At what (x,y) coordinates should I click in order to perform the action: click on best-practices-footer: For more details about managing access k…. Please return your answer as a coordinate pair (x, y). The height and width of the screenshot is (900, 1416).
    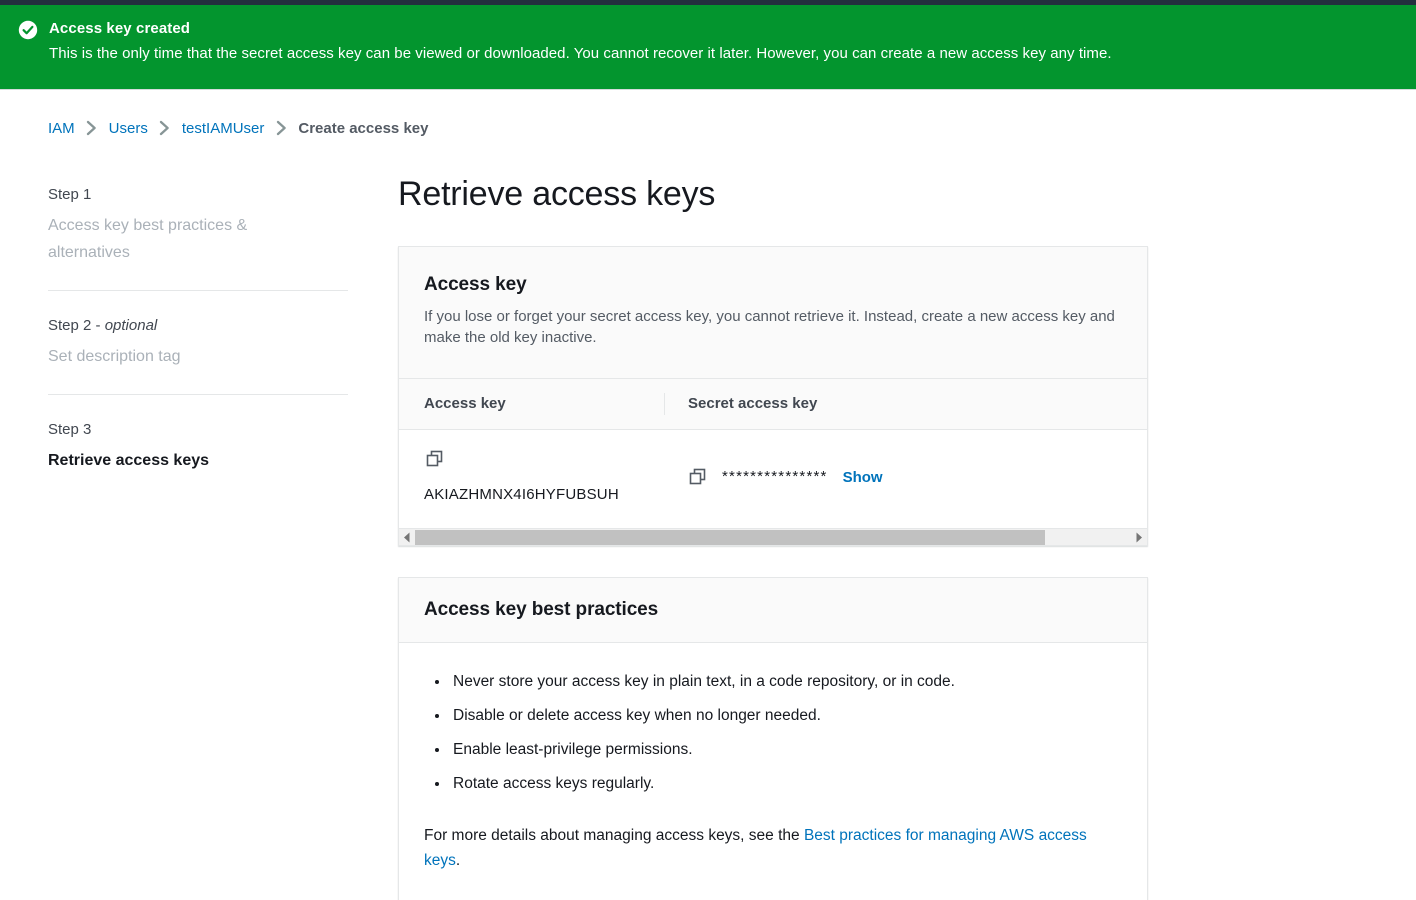
    Looking at the image, I should click on (773, 848).